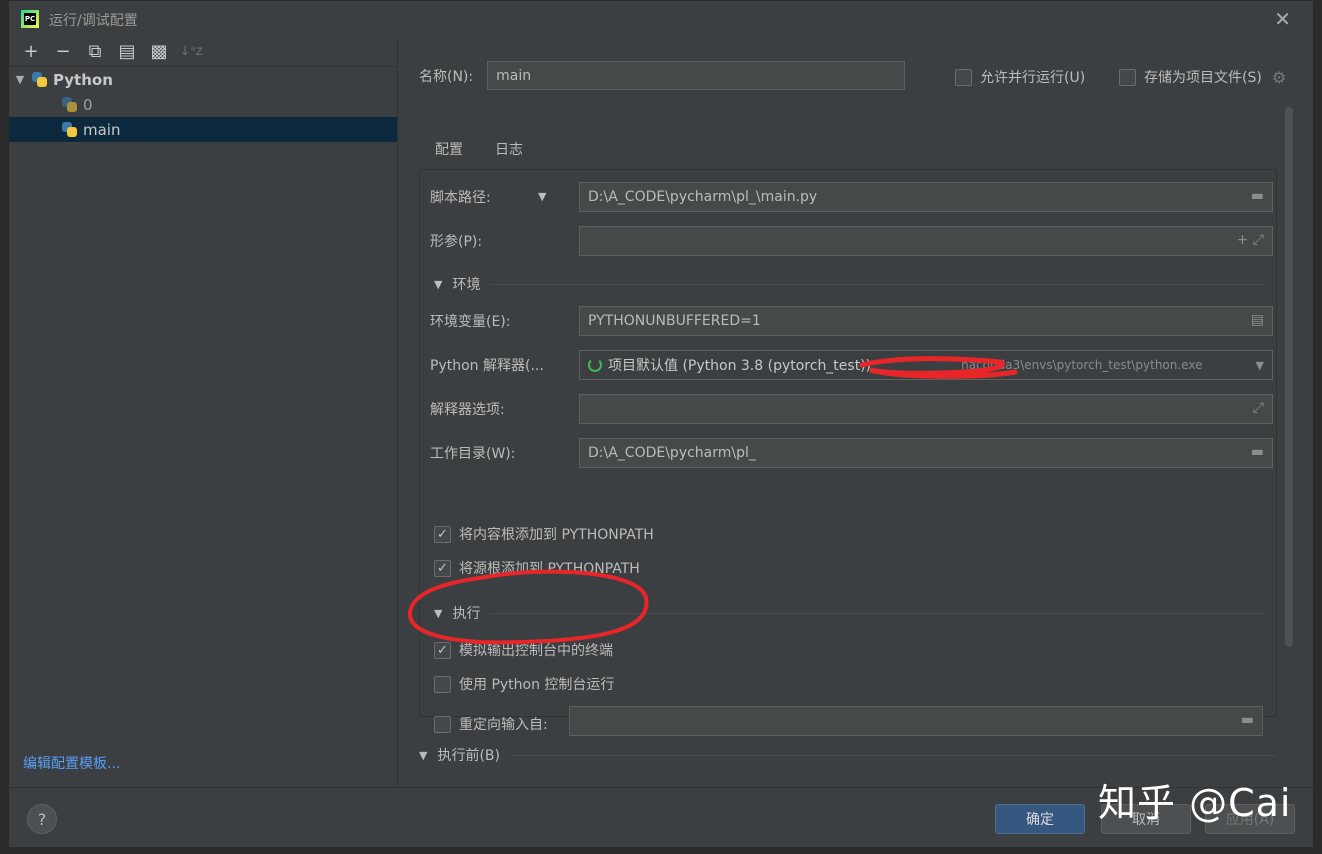 The width and height of the screenshot is (1322, 854). Describe the element at coordinates (470, 322) in the screenshot. I see `env-vars-label: 环境变量(E):` at that location.